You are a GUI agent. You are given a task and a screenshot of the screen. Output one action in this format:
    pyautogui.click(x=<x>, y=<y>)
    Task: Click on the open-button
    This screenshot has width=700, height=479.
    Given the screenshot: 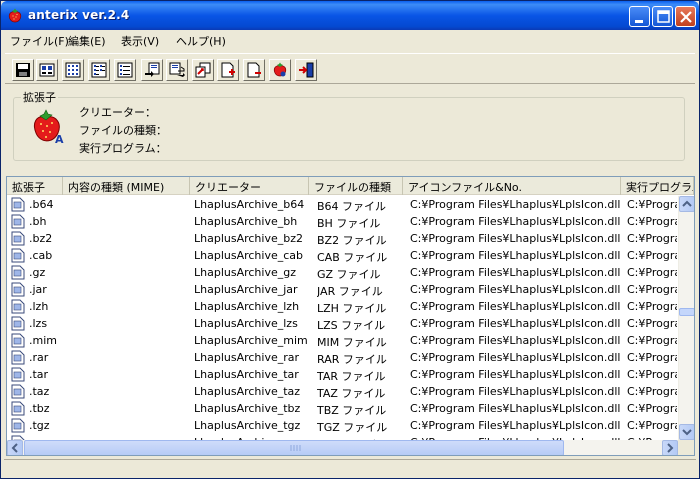 What is the action you would take?
    pyautogui.click(x=203, y=70)
    